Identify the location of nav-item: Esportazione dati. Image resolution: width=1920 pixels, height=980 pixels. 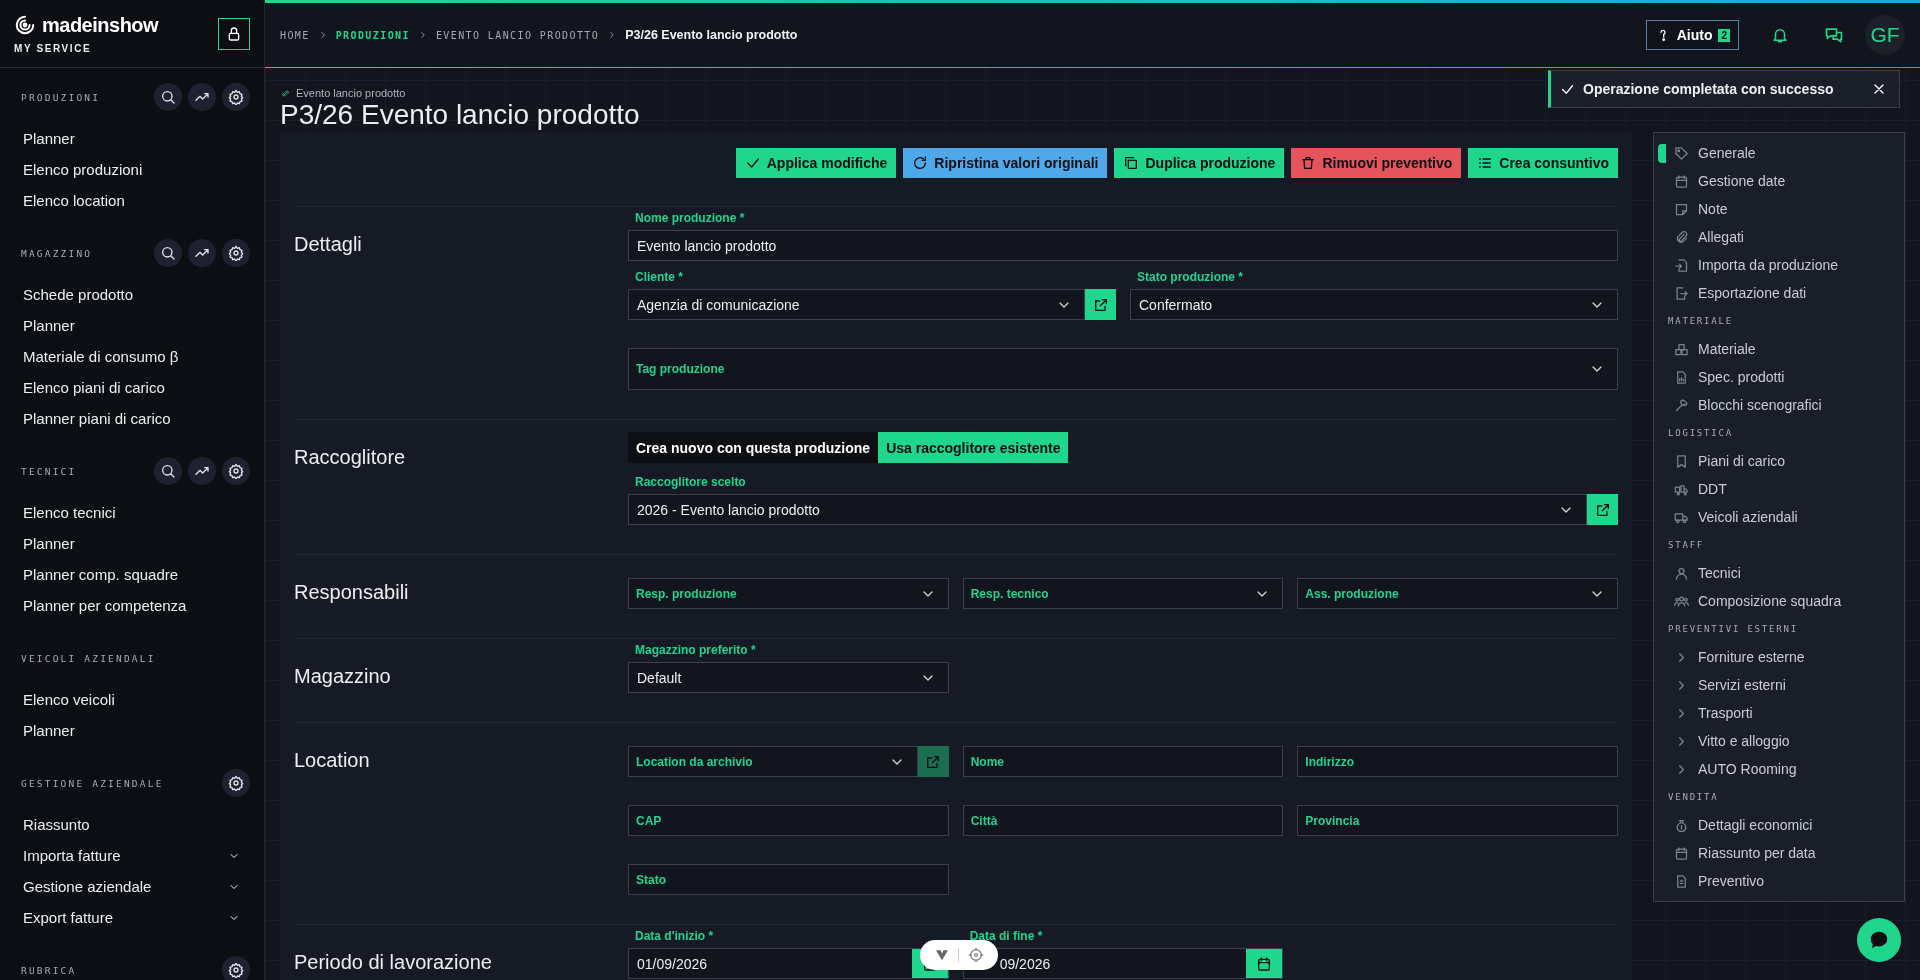
(1779, 293).